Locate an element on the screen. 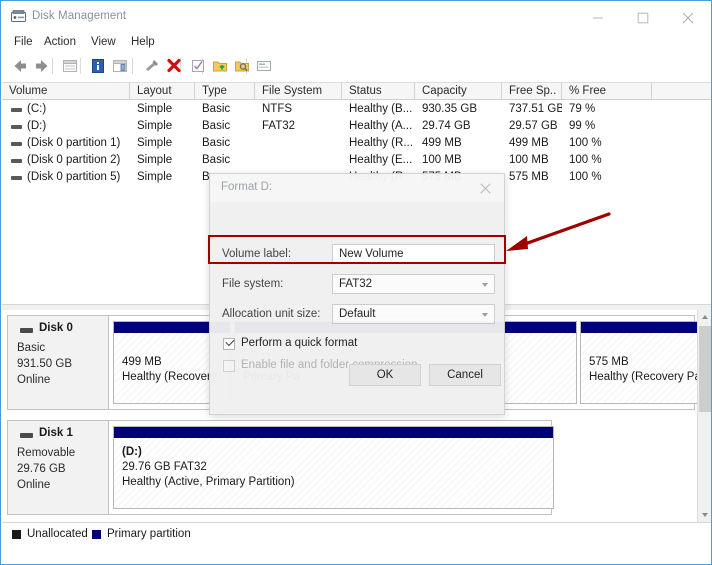 The height and width of the screenshot is (565, 712). close-button is located at coordinates (687, 17).